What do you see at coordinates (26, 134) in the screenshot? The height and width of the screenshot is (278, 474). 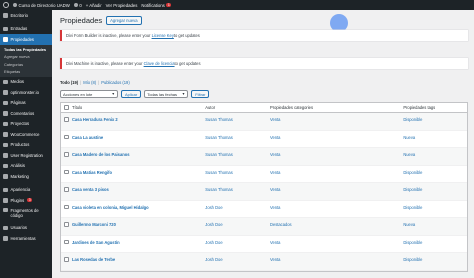 I see `menu-woocommerce: WooCommerce` at bounding box center [26, 134].